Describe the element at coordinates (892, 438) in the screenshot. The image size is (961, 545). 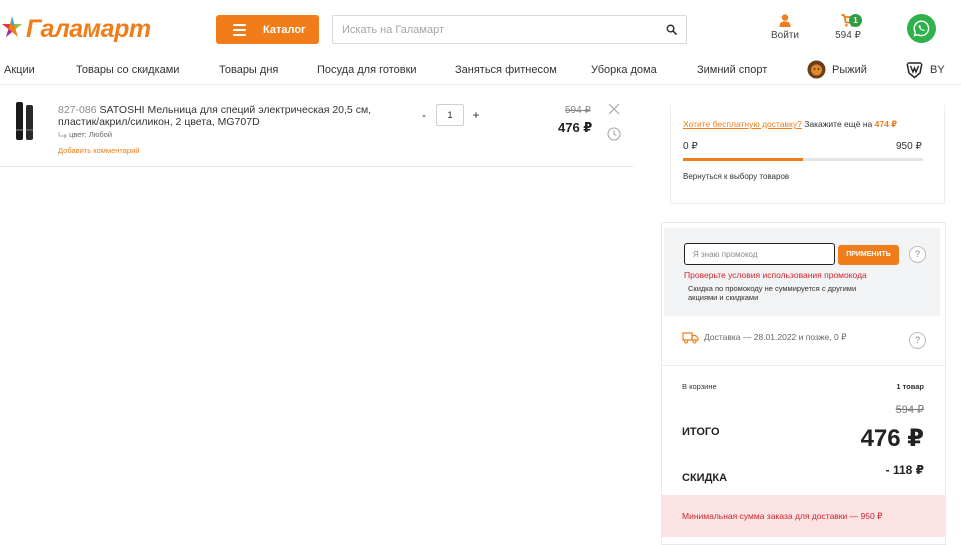
I see `total-value: 476 ₽` at that location.